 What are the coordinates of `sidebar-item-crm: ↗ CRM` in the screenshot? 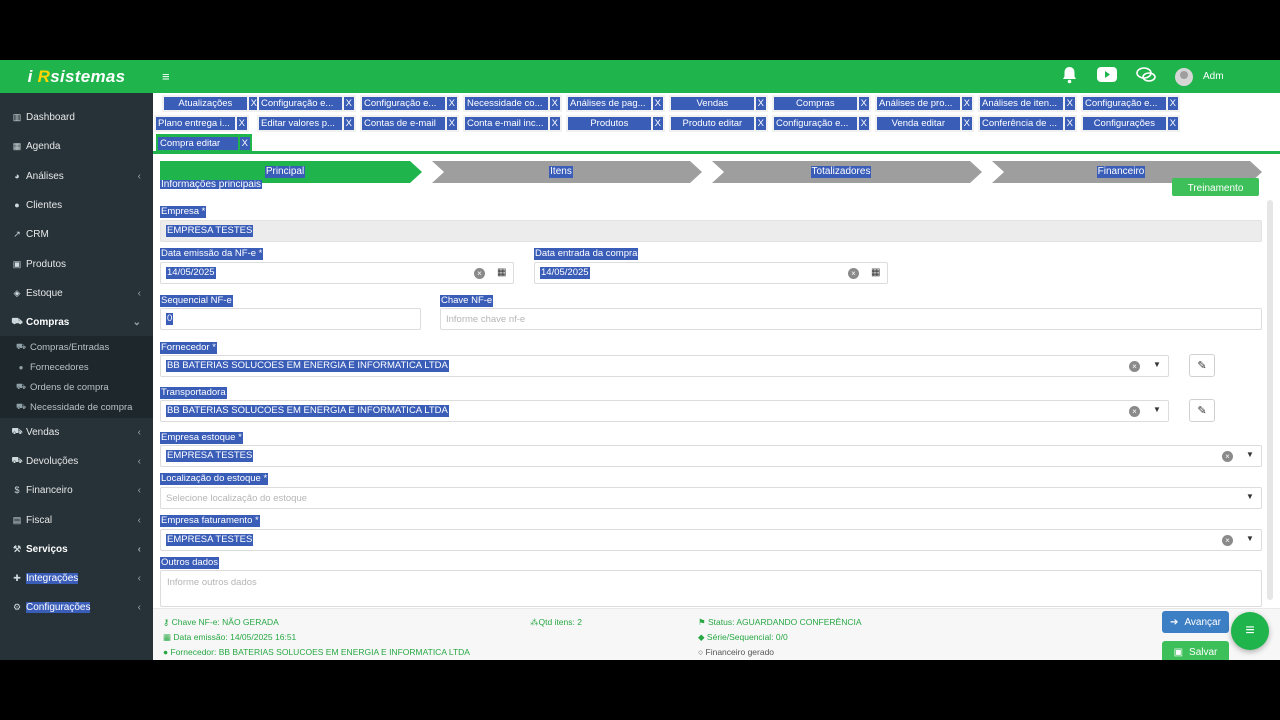 It's located at (76, 234).